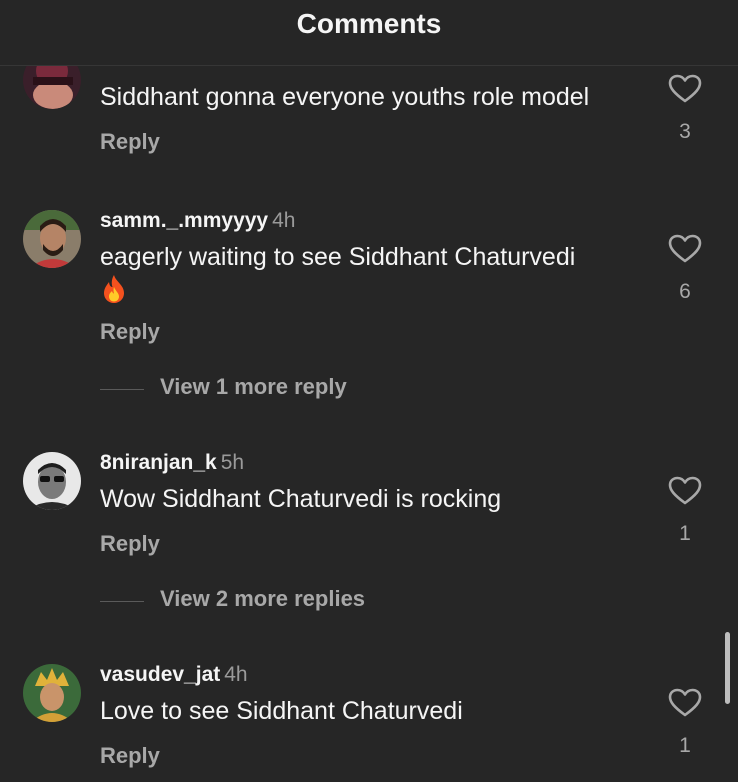 The width and height of the screenshot is (738, 782). What do you see at coordinates (114, 289) in the screenshot?
I see `fire-emoji-icon` at bounding box center [114, 289].